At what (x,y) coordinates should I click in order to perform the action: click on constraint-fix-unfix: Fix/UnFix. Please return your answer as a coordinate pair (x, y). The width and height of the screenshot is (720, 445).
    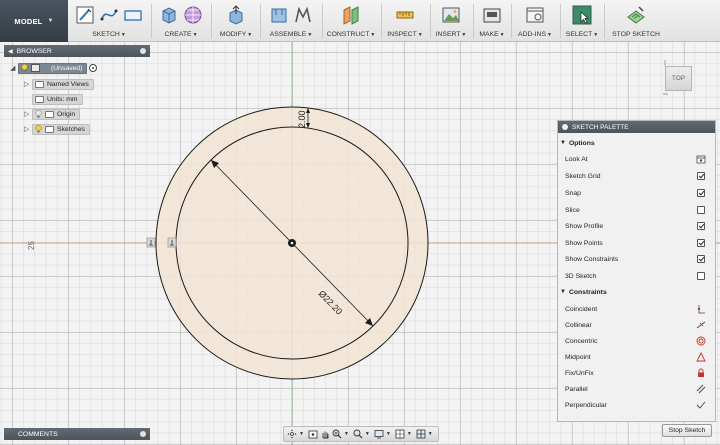
    Looking at the image, I should click on (637, 373).